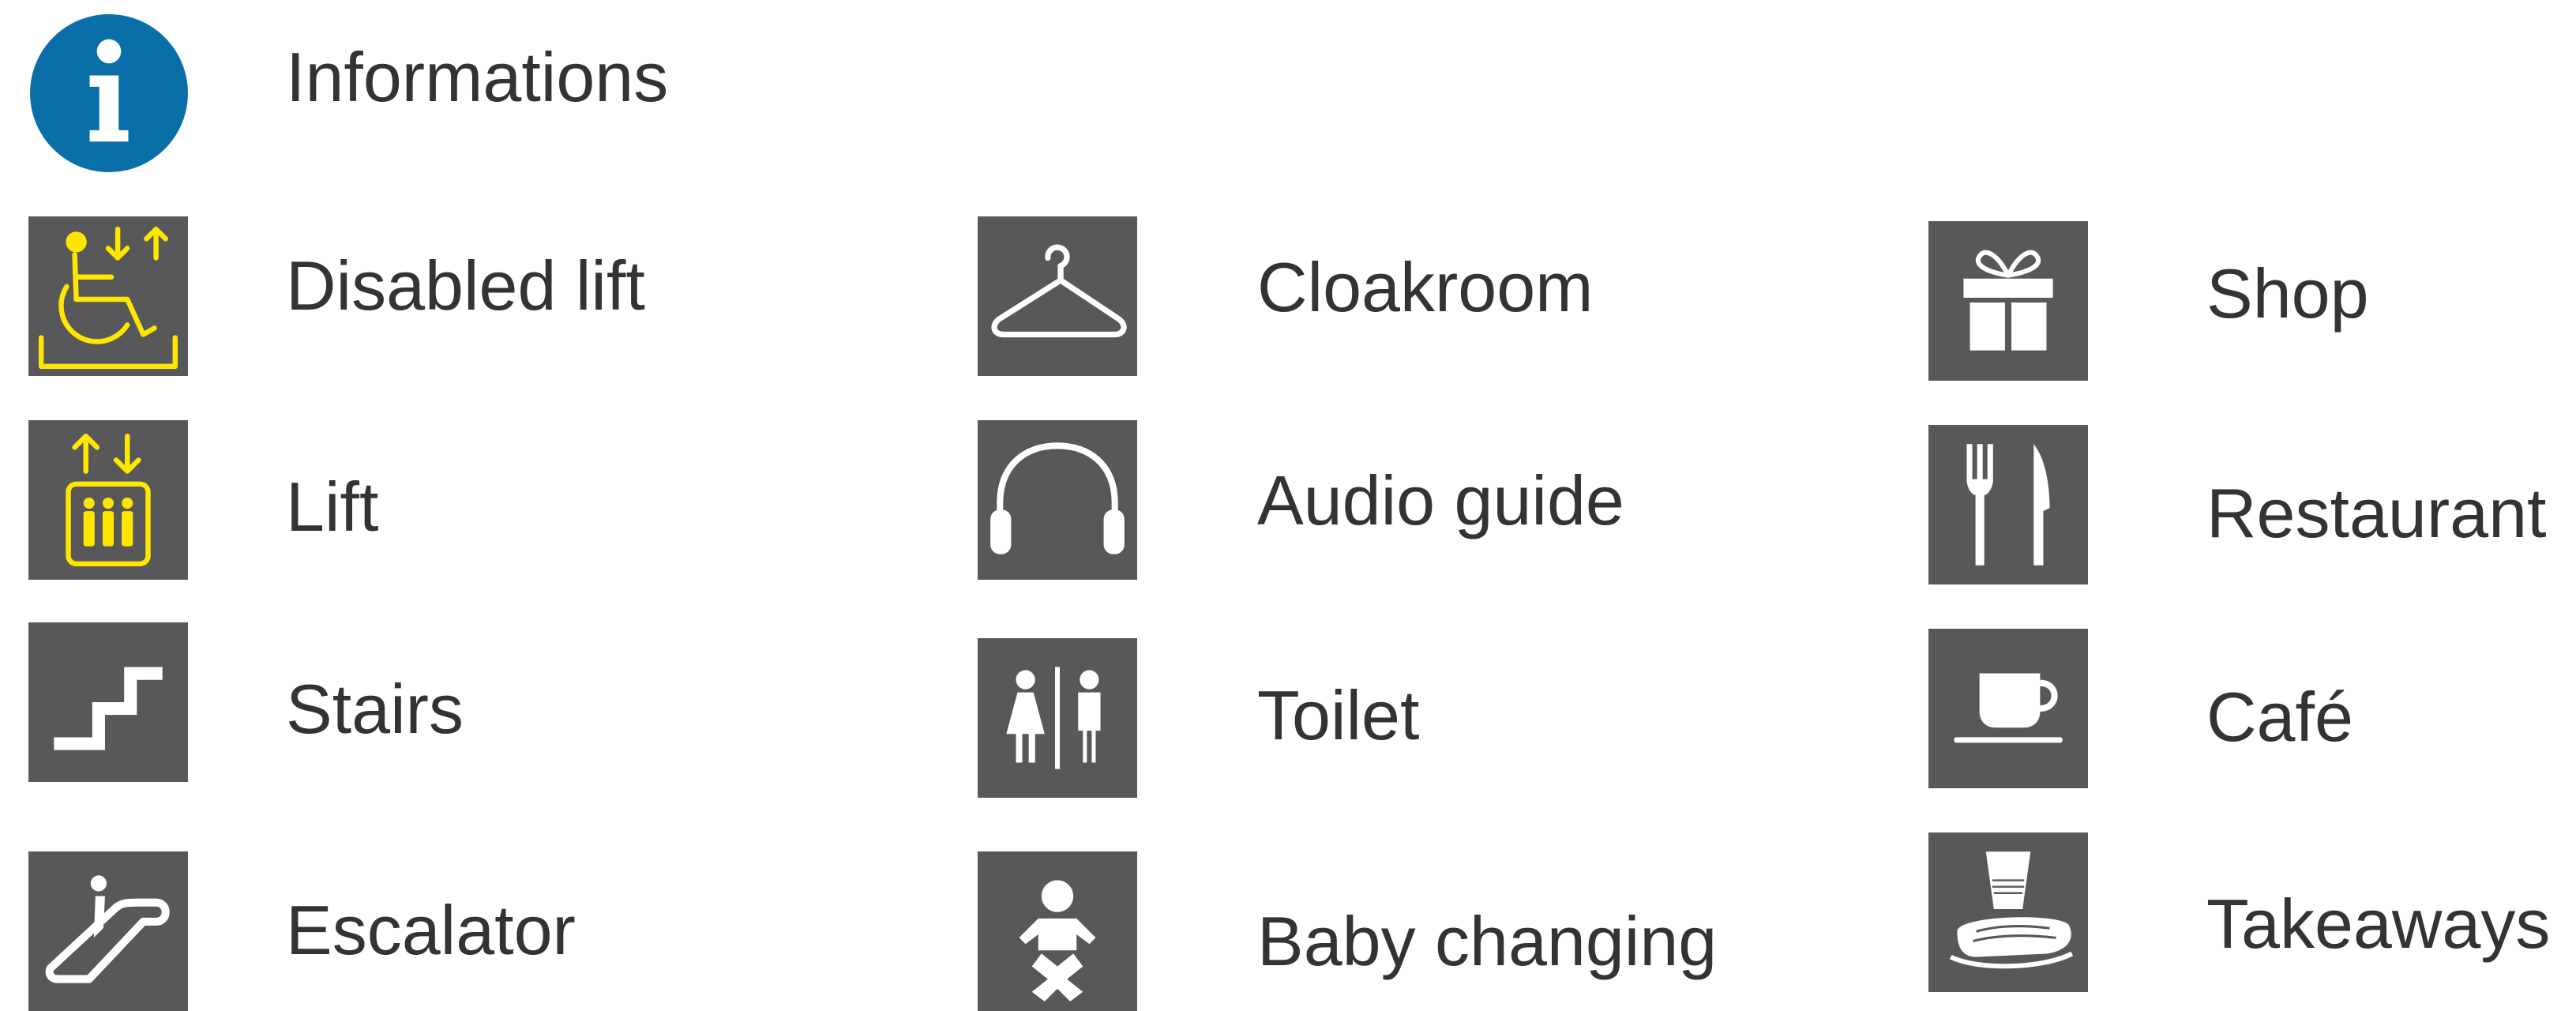 Image resolution: width=2576 pixels, height=1011 pixels. What do you see at coordinates (1057, 296) in the screenshot?
I see `hanger-icon` at bounding box center [1057, 296].